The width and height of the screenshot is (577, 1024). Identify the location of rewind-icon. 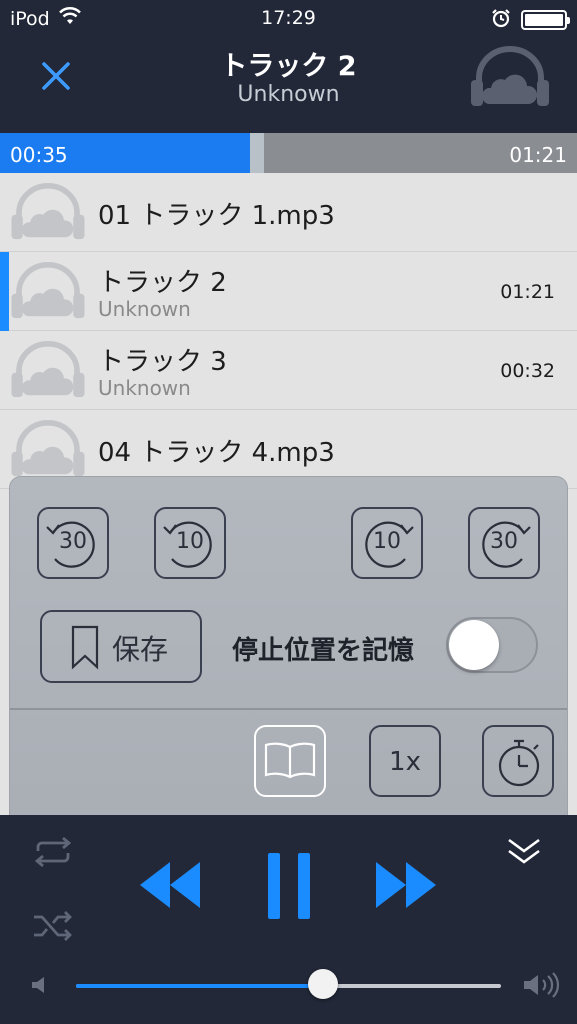
(170, 885).